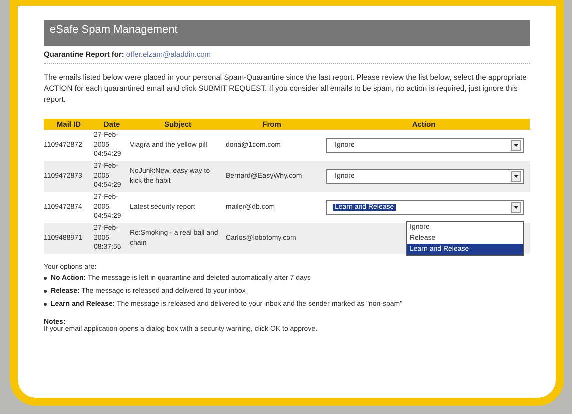 Image resolution: width=572 pixels, height=414 pixels. I want to click on page-title: eSafe Spam Management, so click(287, 33).